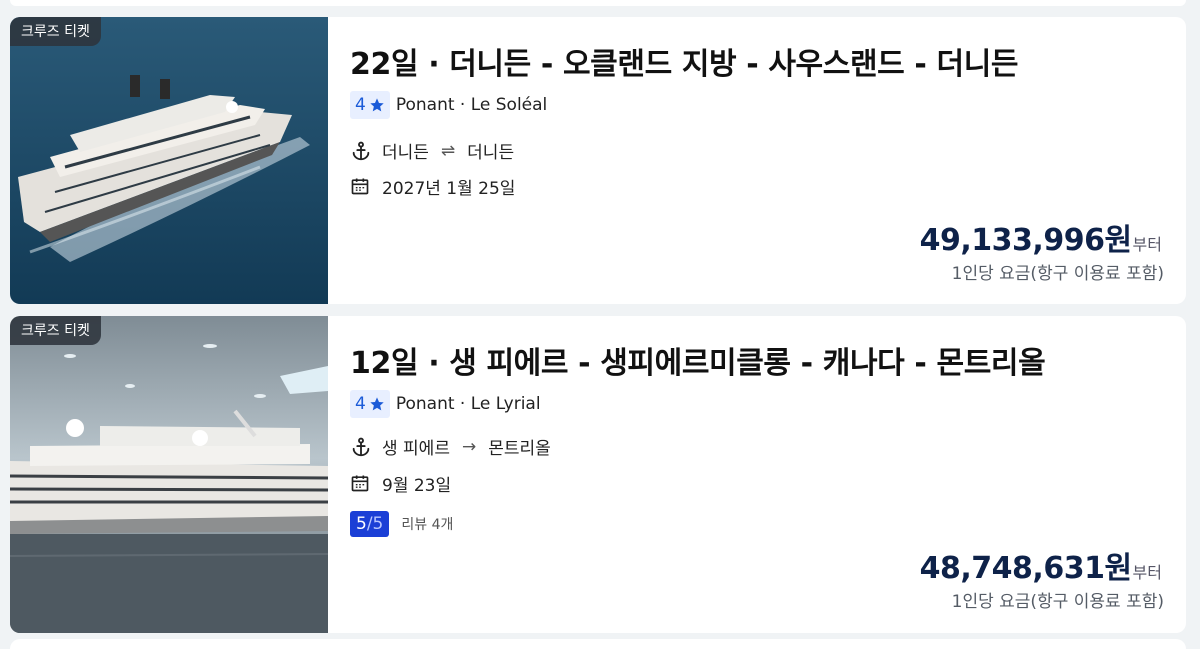 This screenshot has height=649, width=1200. What do you see at coordinates (1025, 240) in the screenshot?
I see `price-amount: 49,133,996원` at bounding box center [1025, 240].